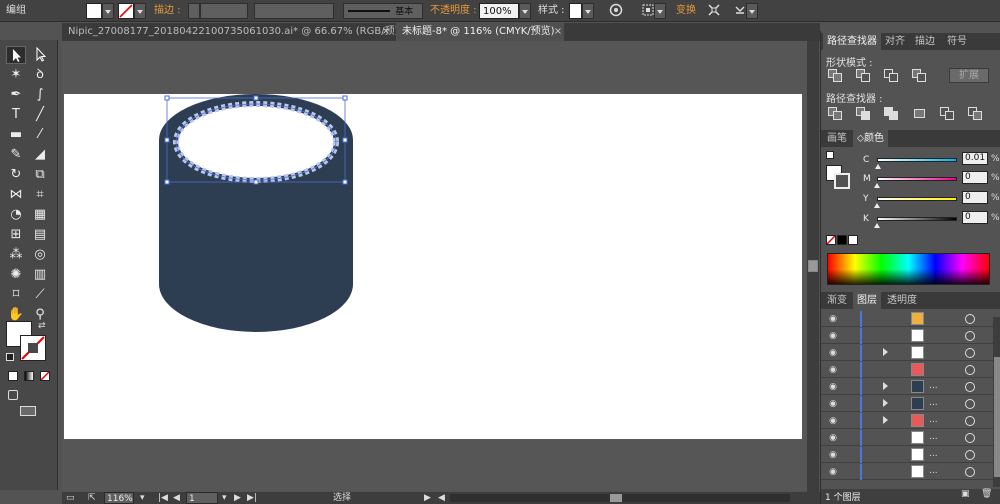 This screenshot has height=504, width=1000. Describe the element at coordinates (16, 195) in the screenshot. I see `width-tool-icon: ⋈` at that location.